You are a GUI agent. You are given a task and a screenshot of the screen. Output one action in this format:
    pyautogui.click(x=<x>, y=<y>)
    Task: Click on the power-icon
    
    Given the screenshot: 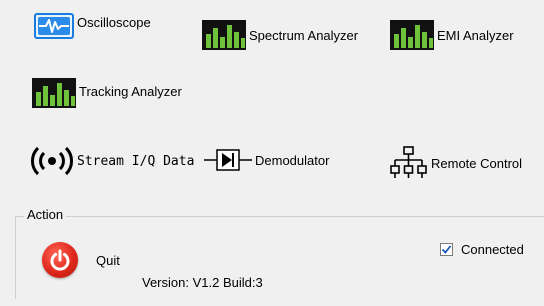 What is the action you would take?
    pyautogui.click(x=60, y=260)
    